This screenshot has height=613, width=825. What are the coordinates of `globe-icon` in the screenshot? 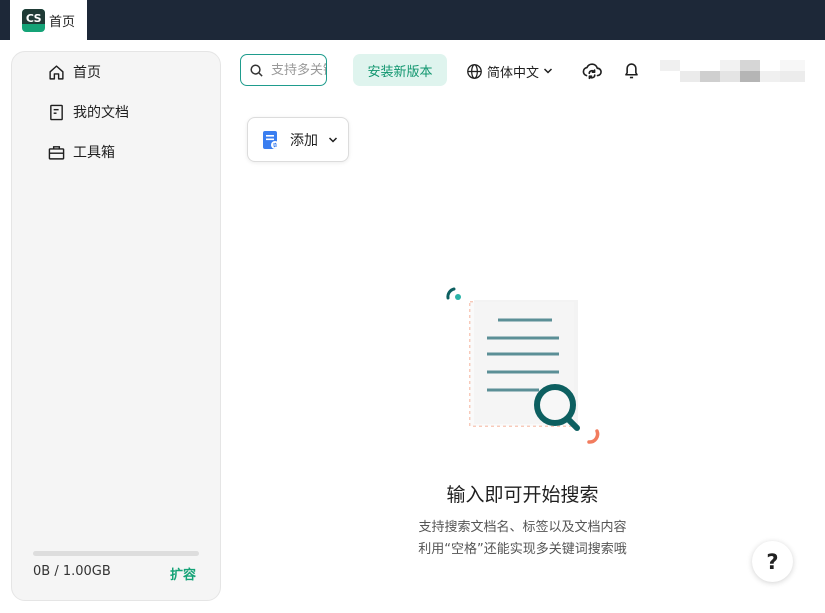 It's located at (474, 71).